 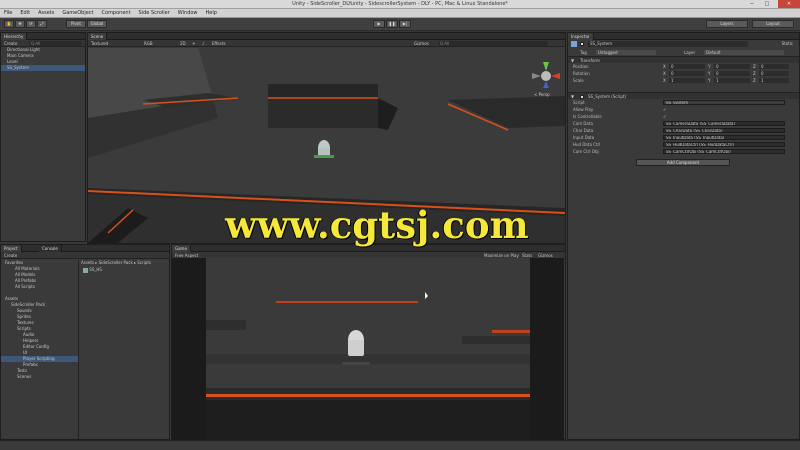 What do you see at coordinates (392, 24) in the screenshot?
I see `pause-button: ❚❚` at bounding box center [392, 24].